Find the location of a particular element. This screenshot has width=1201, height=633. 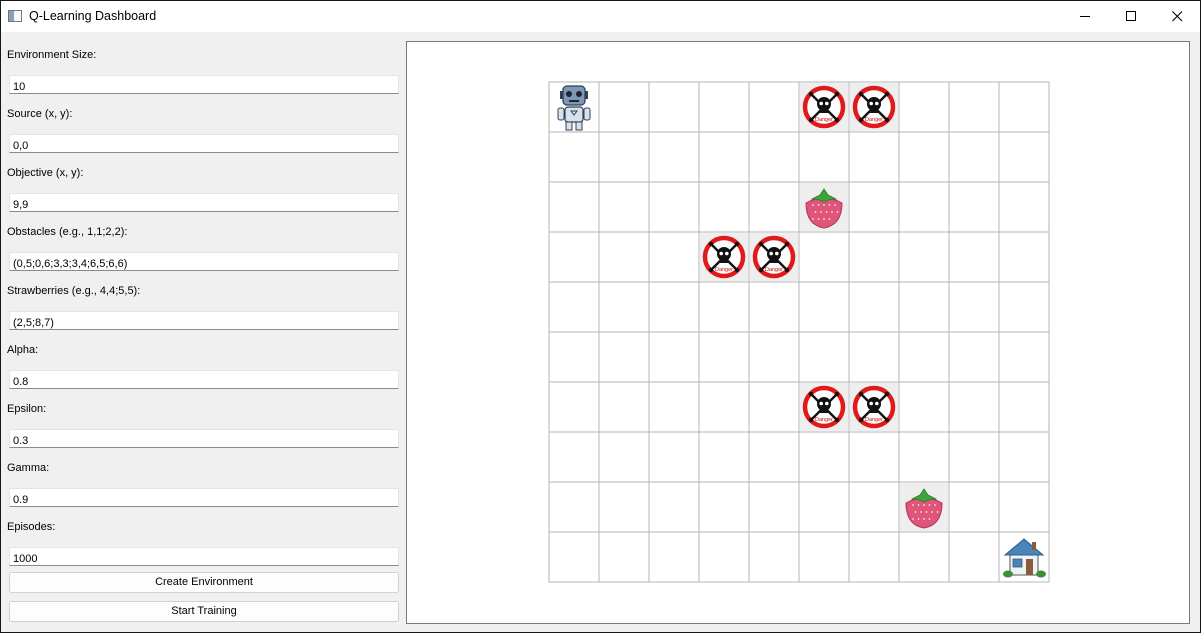

window-title: Q-Learning Dashboard is located at coordinates (93, 16).